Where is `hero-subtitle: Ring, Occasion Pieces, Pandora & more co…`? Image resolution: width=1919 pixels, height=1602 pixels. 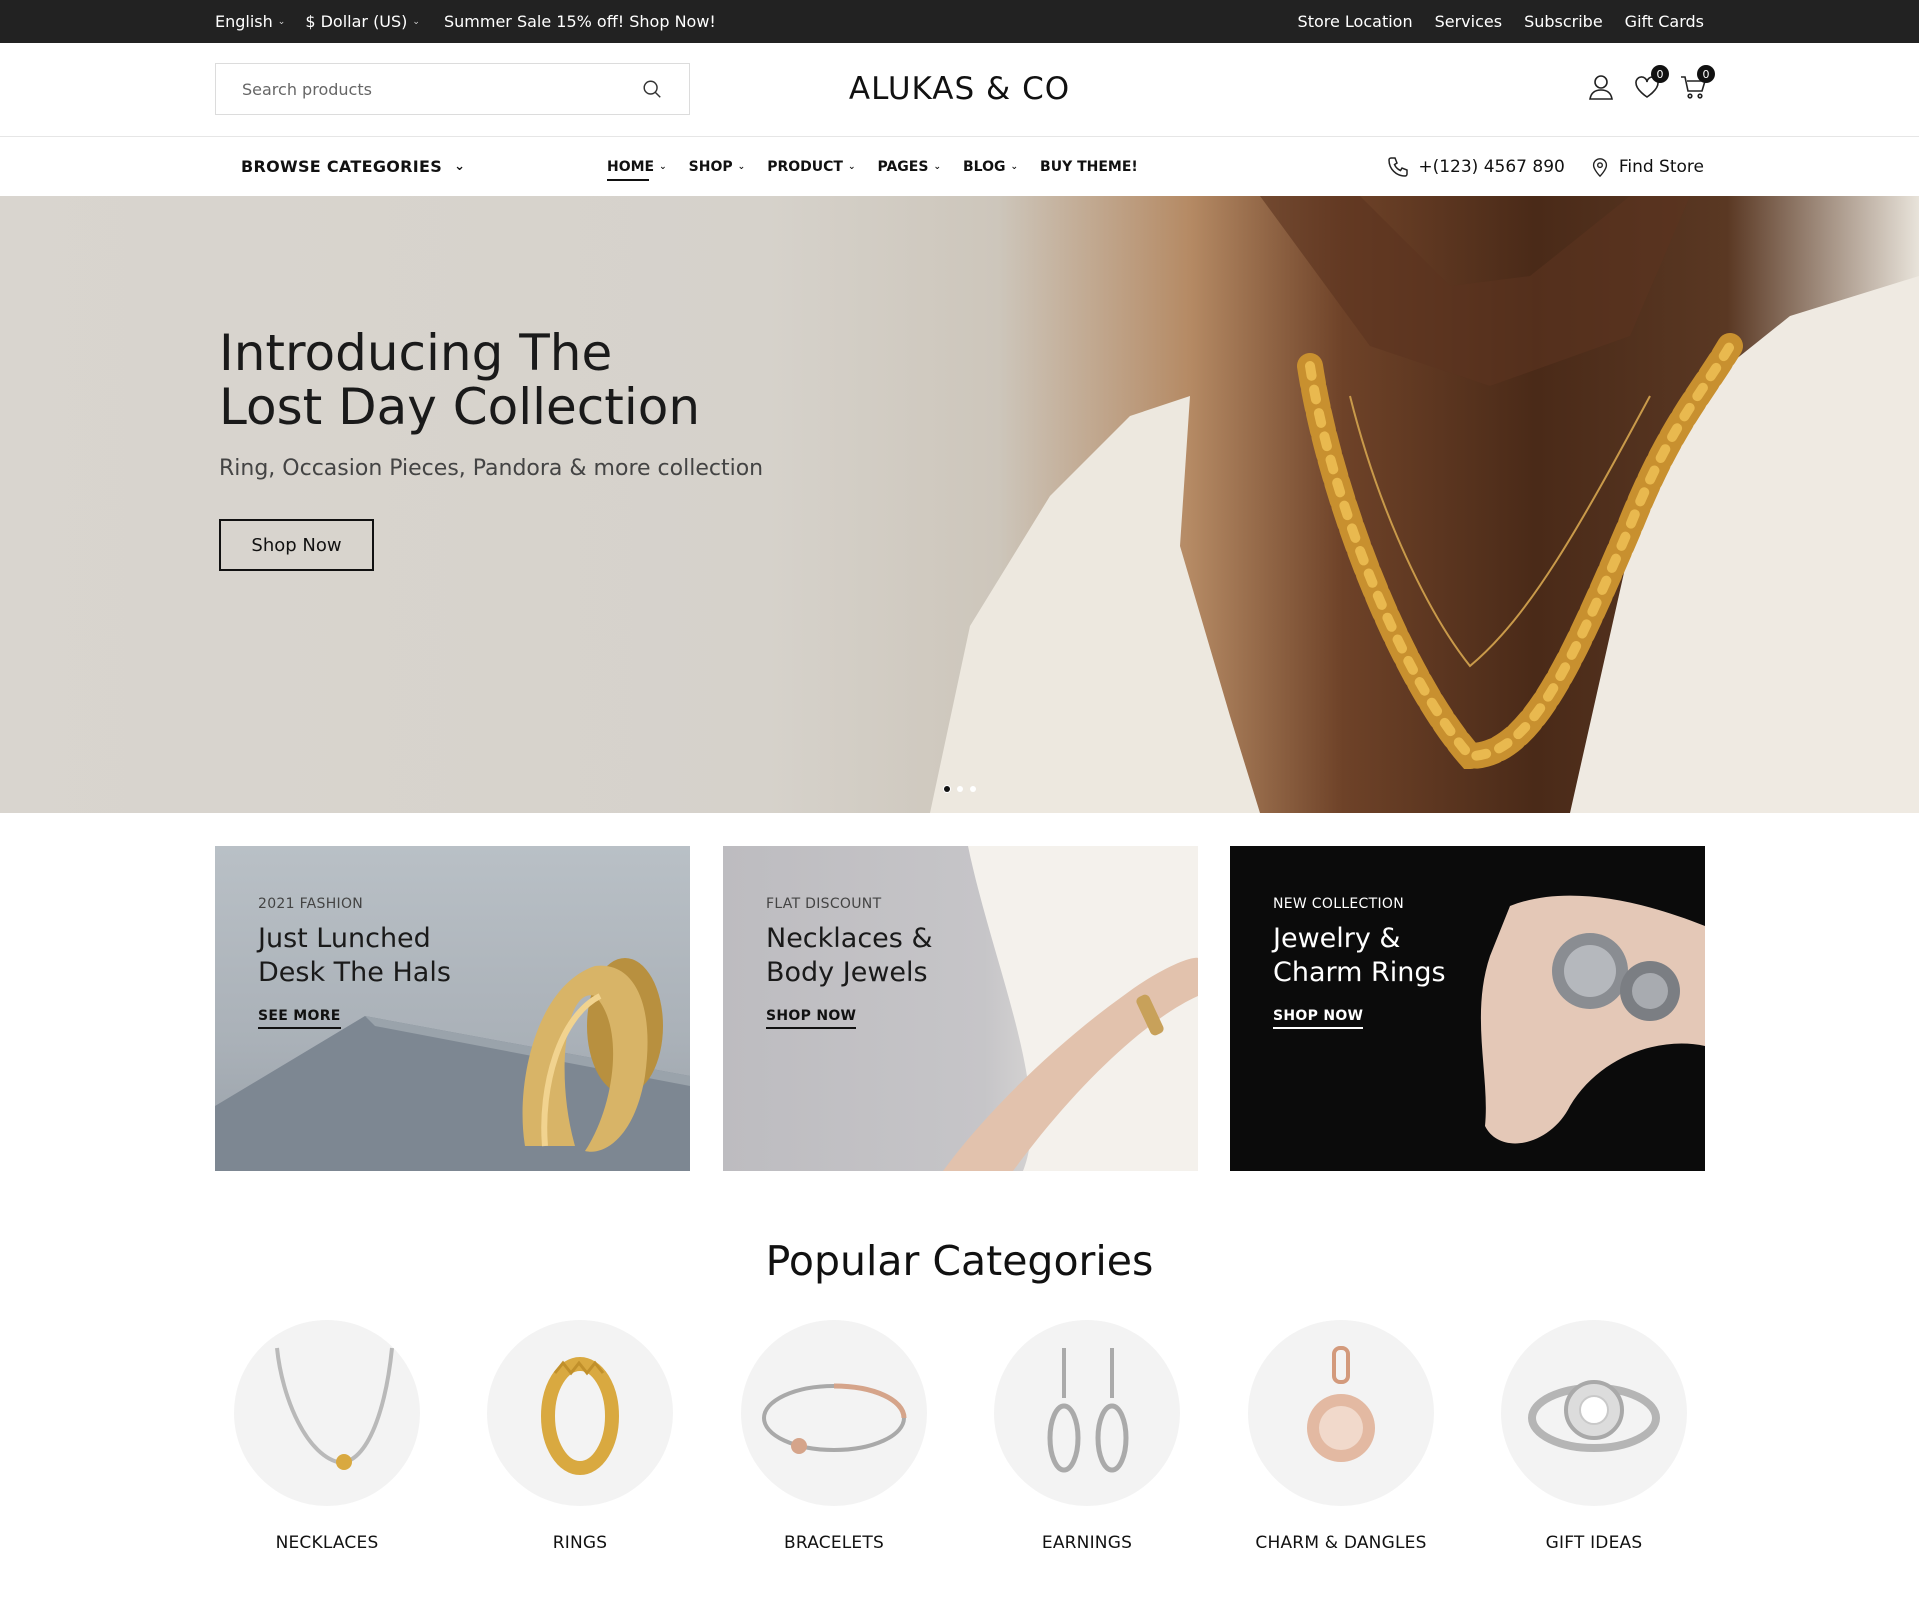 hero-subtitle: Ring, Occasion Pieces, Pandora & more co… is located at coordinates (491, 468).